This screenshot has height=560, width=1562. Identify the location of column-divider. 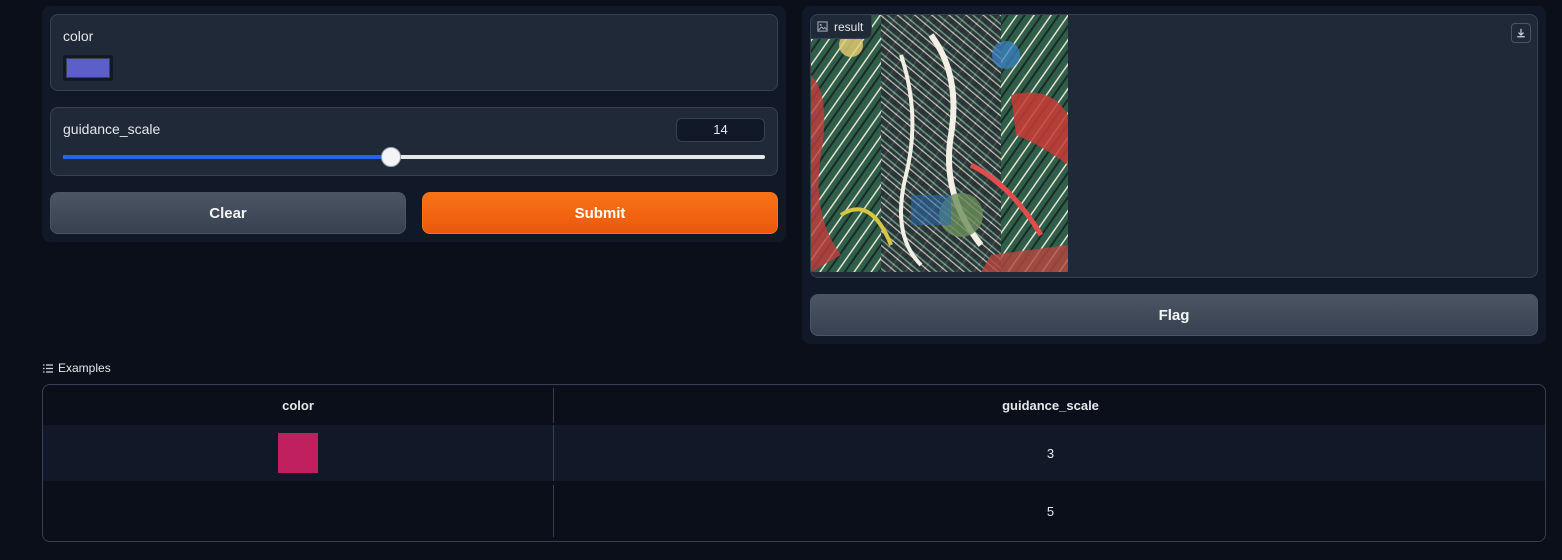
(553, 405).